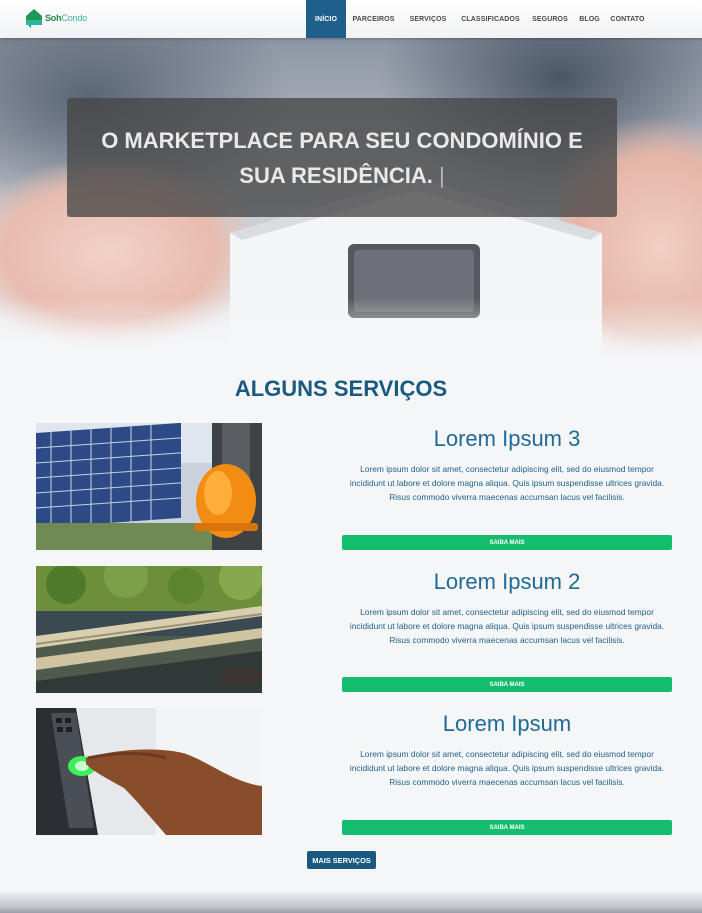 The image size is (702, 913). Describe the element at coordinates (373, 19) in the screenshot. I see `nav-item-parceiros: PARCEIROS` at that location.